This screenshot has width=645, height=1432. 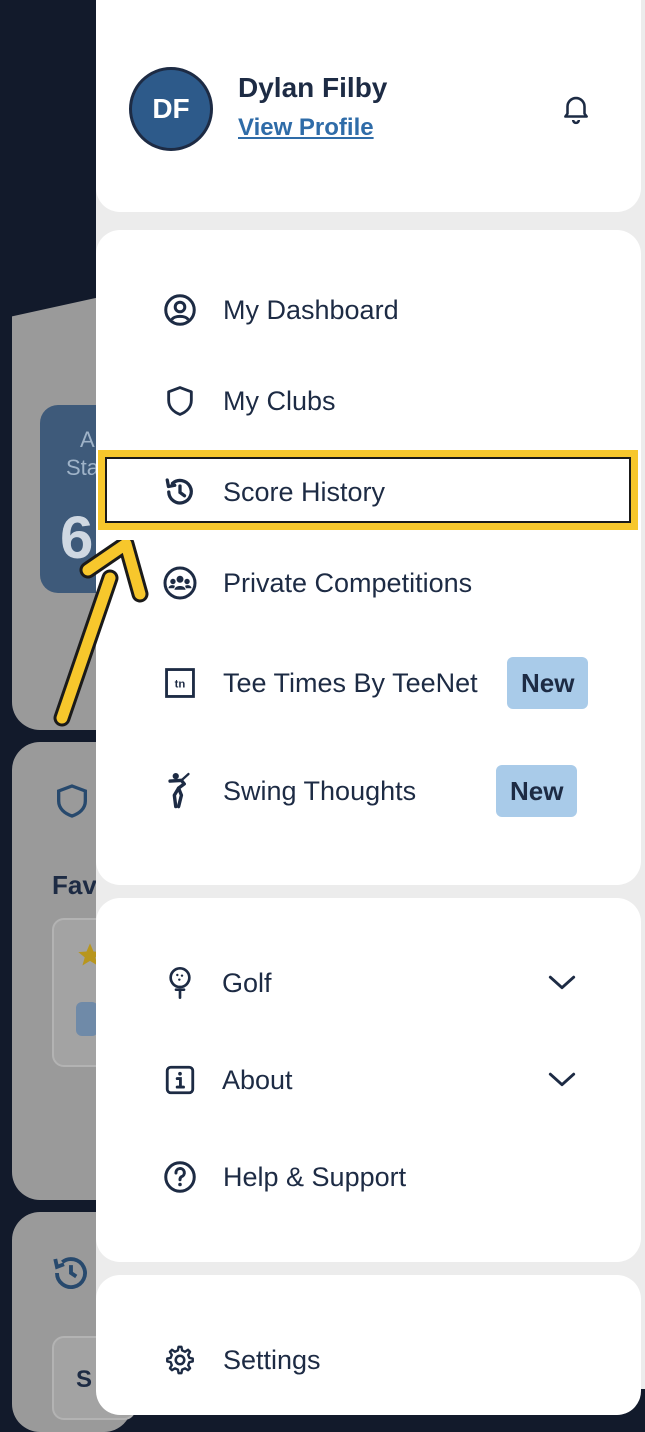 What do you see at coordinates (306, 128) in the screenshot?
I see `view-profile-link: View Profile` at bounding box center [306, 128].